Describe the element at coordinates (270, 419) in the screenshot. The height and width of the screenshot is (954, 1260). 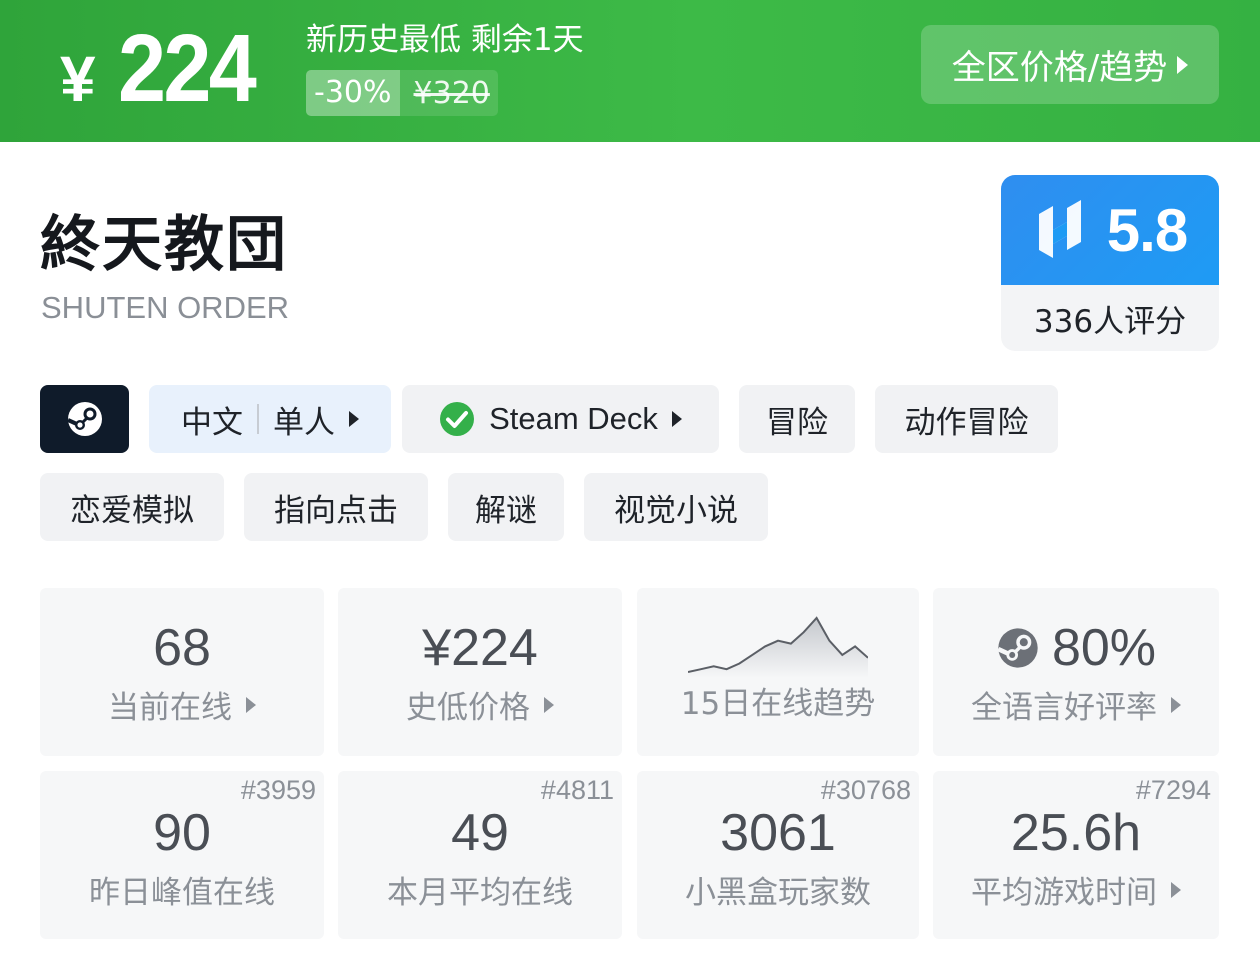
I see `language-mode-tag: 中文 单人` at that location.